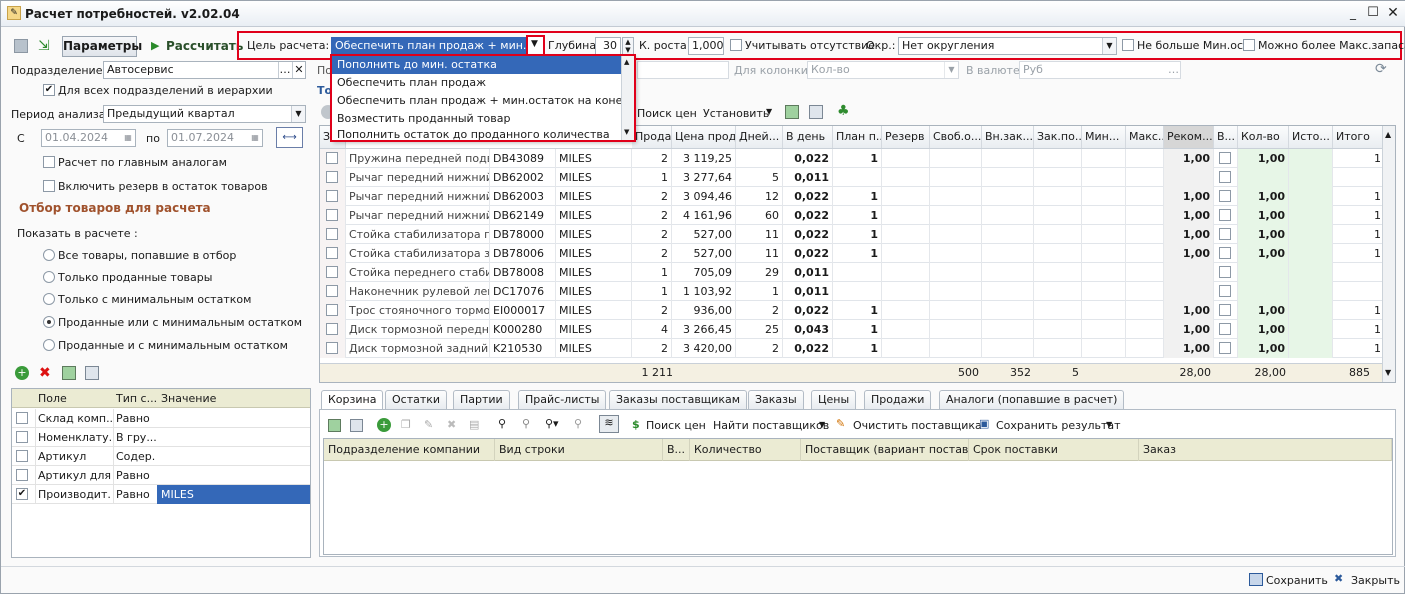  What do you see at coordinates (49, 162) in the screenshot?
I see `analogs-checkbox` at bounding box center [49, 162].